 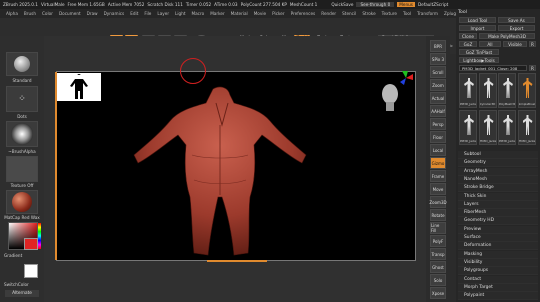 What do you see at coordinates (438, 46) in the screenshot?
I see `right-tool-bpr: BPR` at bounding box center [438, 46].